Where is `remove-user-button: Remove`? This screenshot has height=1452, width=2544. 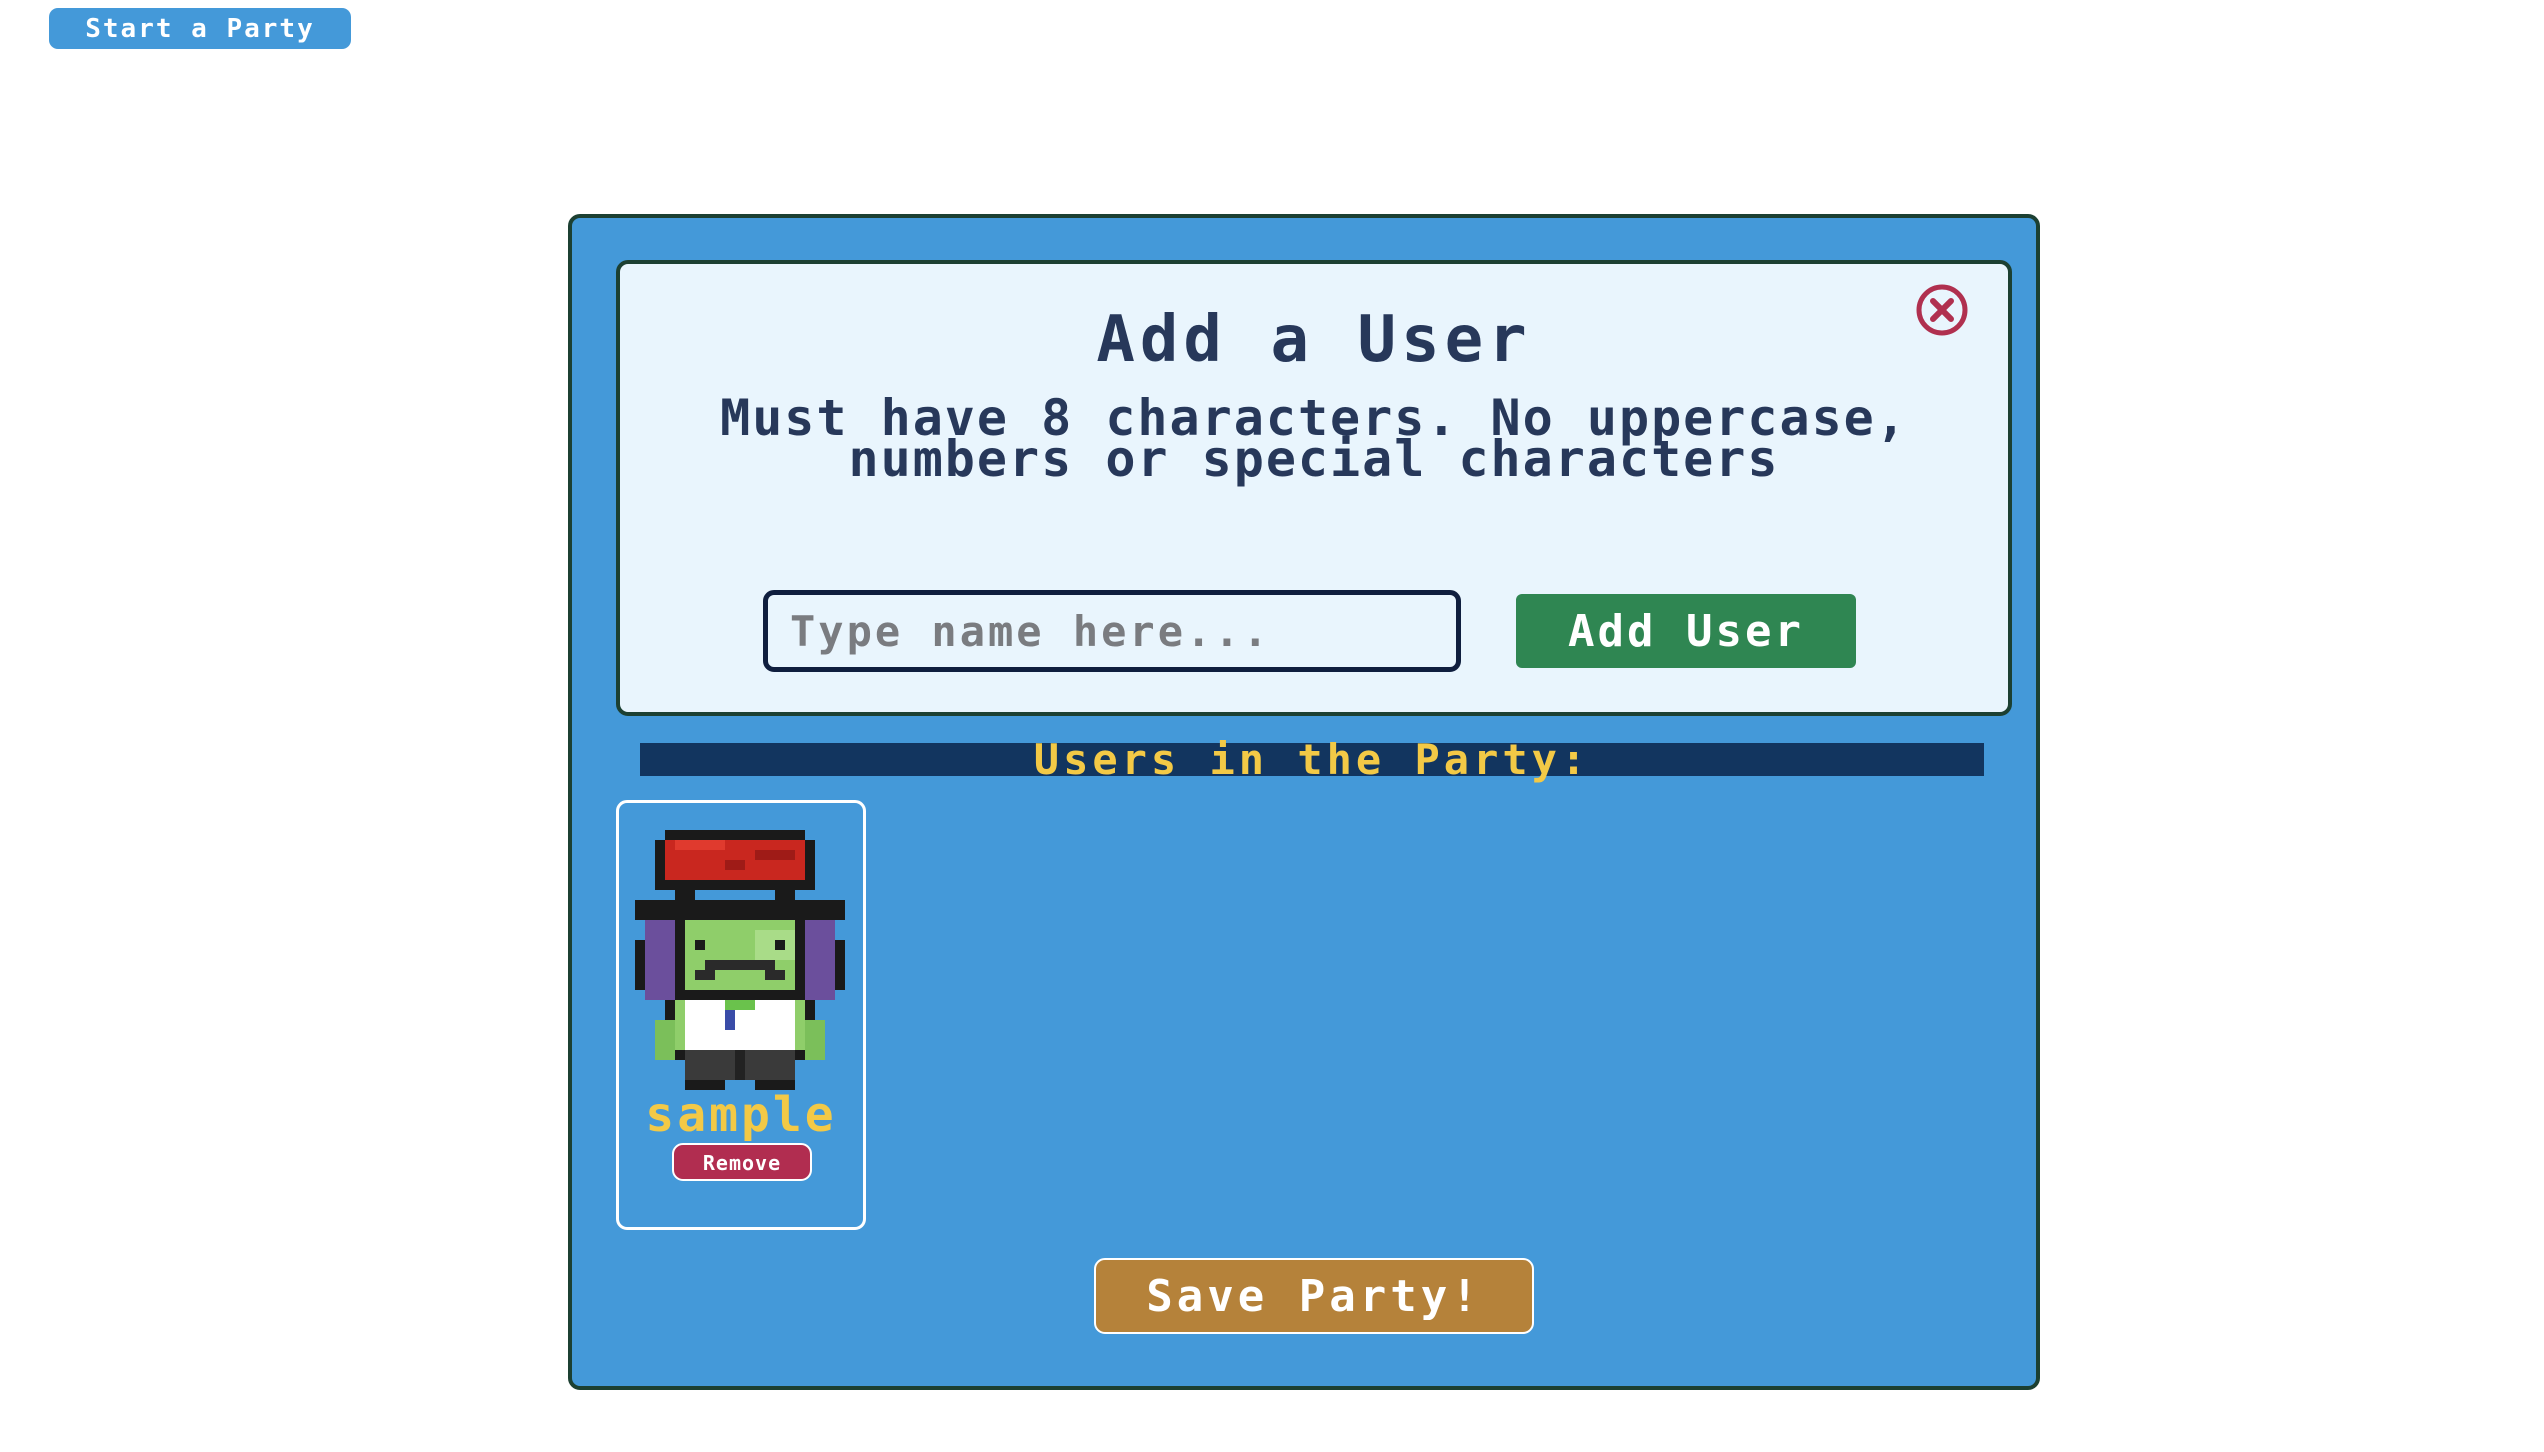
remove-user-button: Remove is located at coordinates (742, 1162).